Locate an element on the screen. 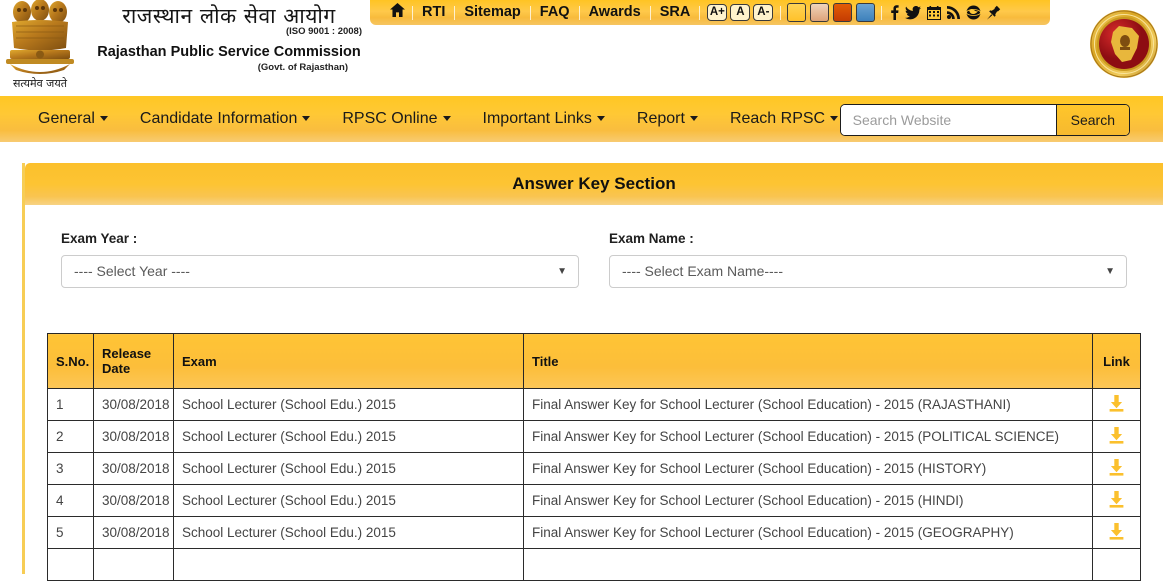 This screenshot has height=581, width=1163. cell-sno: 4 is located at coordinates (70, 500).